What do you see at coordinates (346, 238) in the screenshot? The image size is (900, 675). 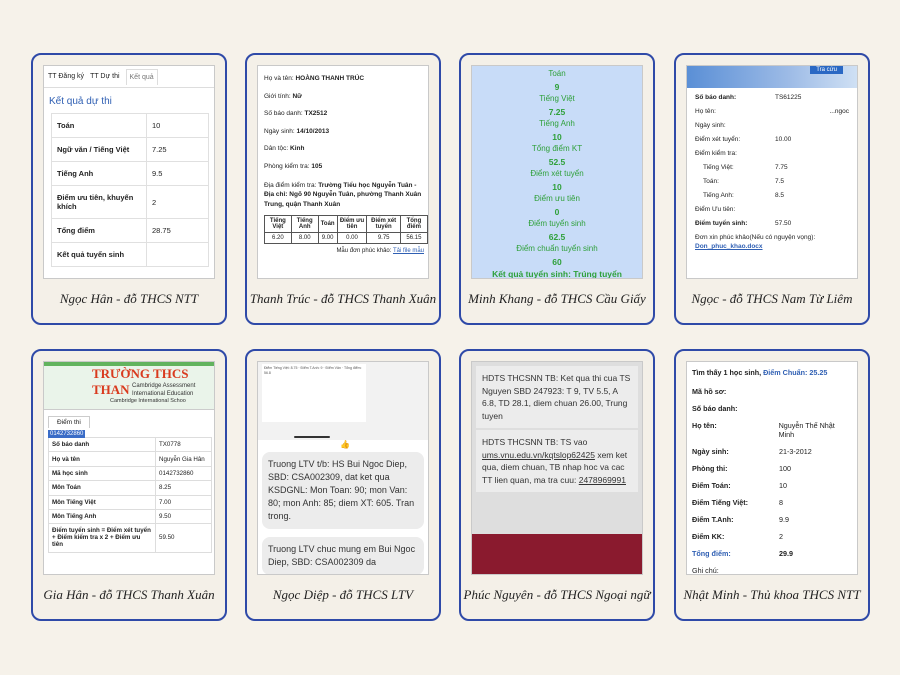 I see `table-row: 6.20 8.00 9.00 0.00 9.75 56.15` at bounding box center [346, 238].